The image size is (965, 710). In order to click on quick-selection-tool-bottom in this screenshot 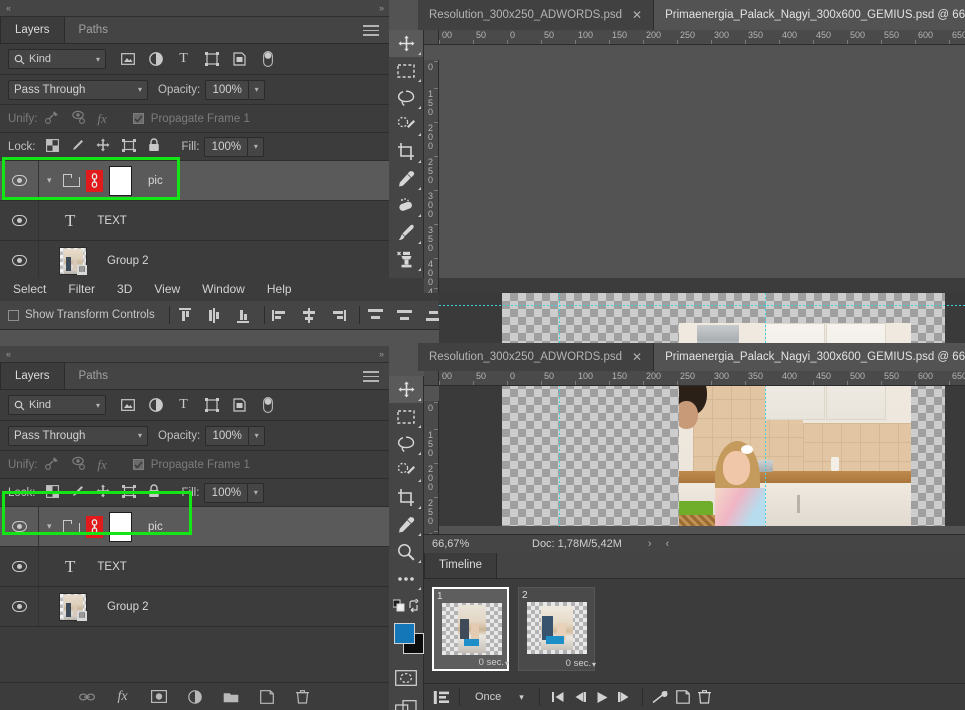, I will do `click(406, 470)`.